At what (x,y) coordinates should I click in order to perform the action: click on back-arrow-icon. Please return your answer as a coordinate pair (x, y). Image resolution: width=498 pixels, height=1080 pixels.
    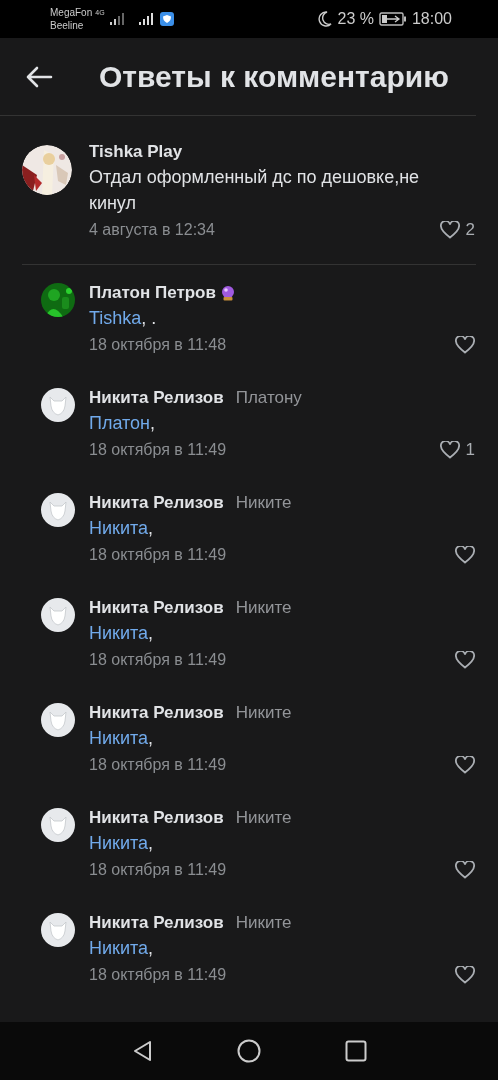
    Looking at the image, I should click on (39, 76).